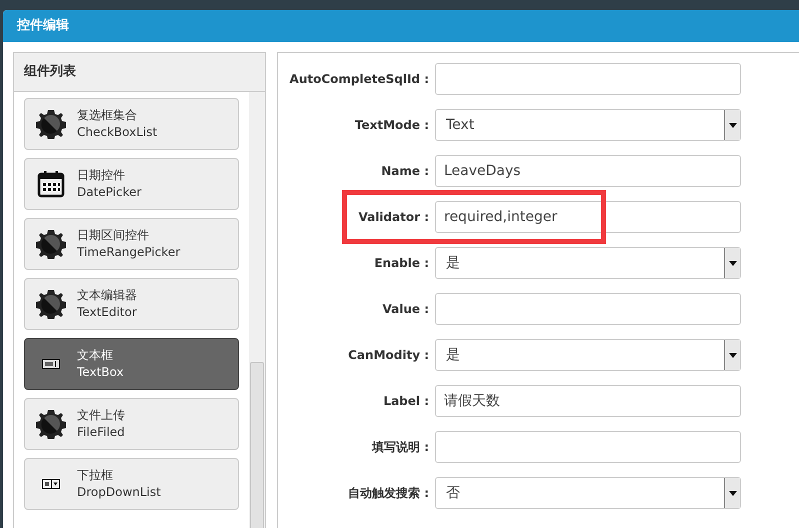 The width and height of the screenshot is (799, 528). Describe the element at coordinates (95, 475) in the screenshot. I see `component-name: 下拉框` at that location.